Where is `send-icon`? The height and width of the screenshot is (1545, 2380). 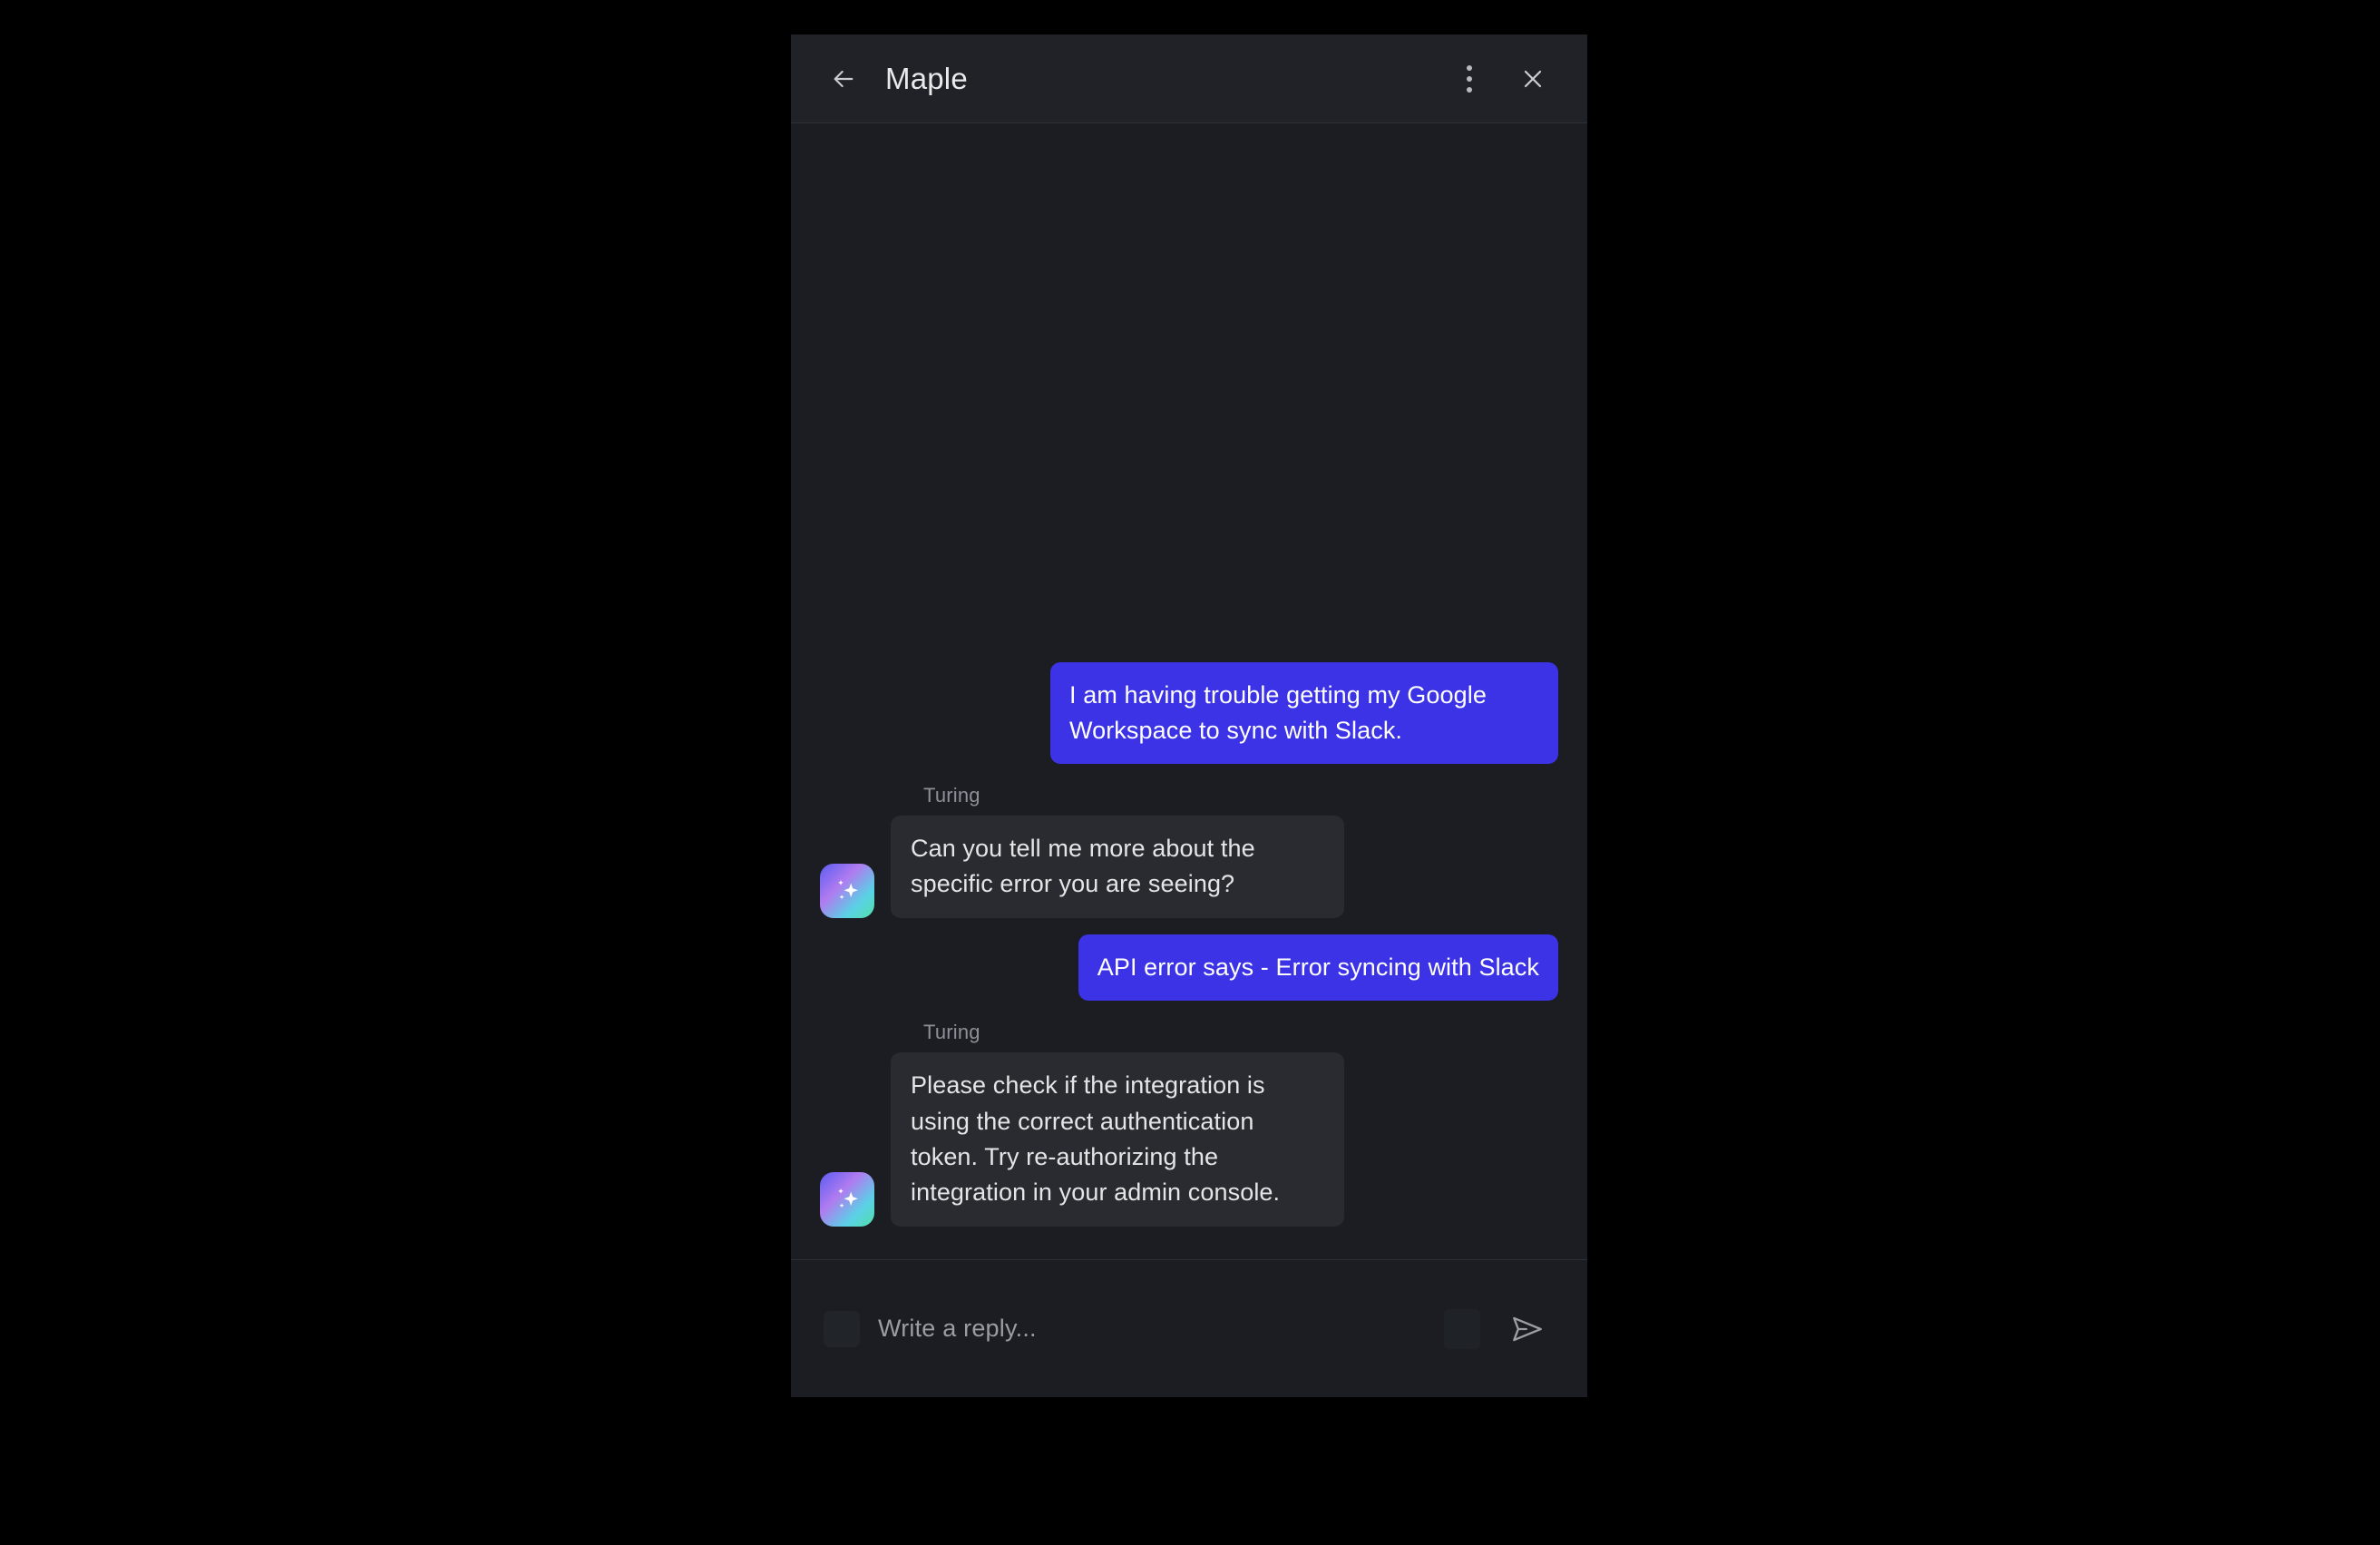 send-icon is located at coordinates (1527, 1328).